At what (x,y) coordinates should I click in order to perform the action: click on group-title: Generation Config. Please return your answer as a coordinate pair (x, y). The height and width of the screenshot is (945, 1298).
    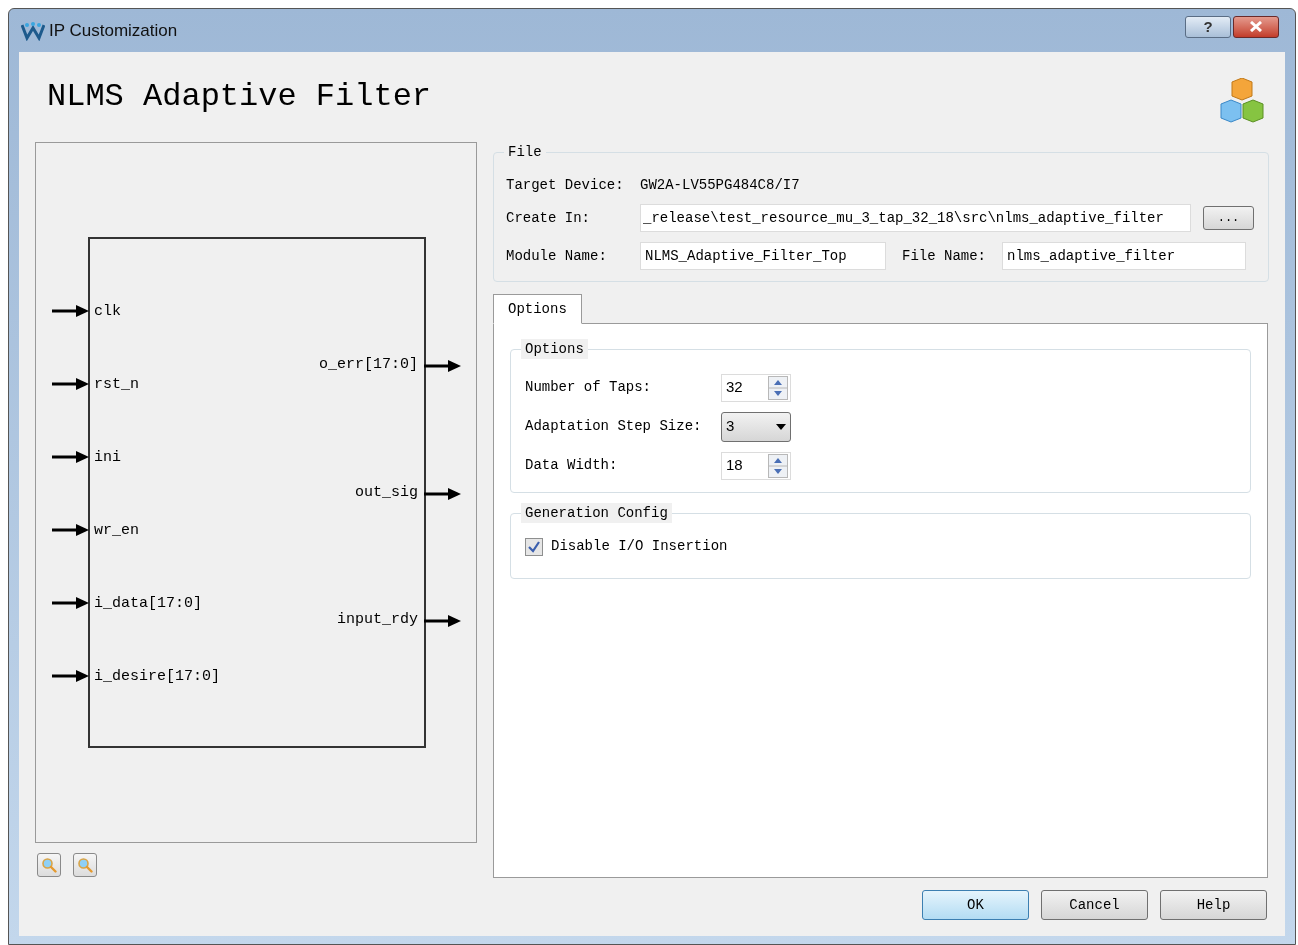
    Looking at the image, I should click on (596, 513).